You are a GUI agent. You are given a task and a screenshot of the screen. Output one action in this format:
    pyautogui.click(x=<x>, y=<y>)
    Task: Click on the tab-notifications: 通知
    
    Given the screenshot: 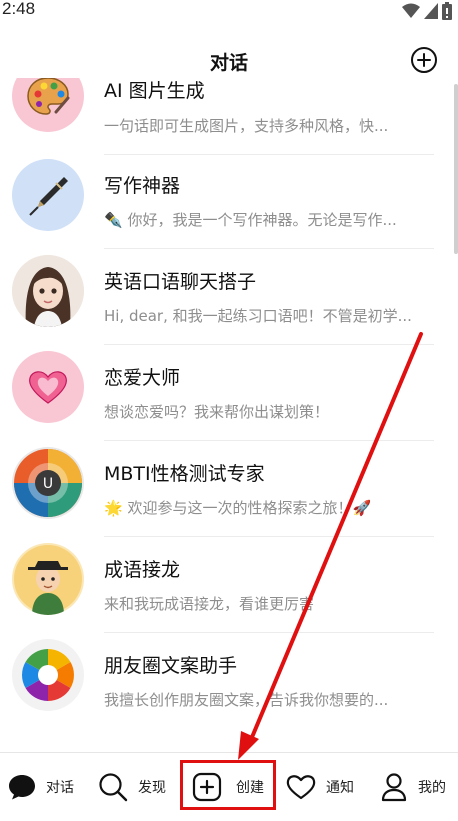 What is the action you would take?
    pyautogui.click(x=320, y=787)
    